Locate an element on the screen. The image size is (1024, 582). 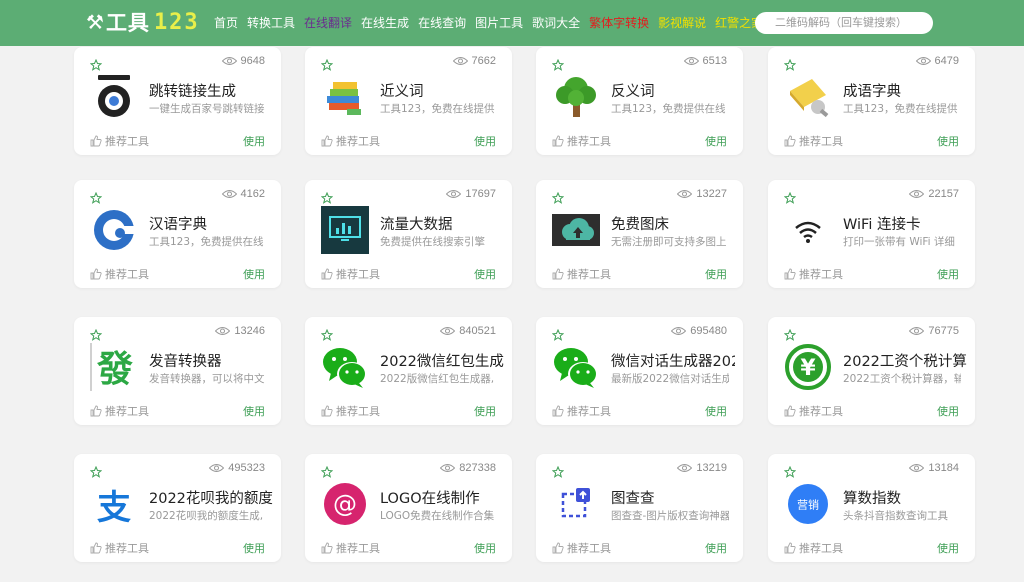
tool-card: 6479 成语字典 工具123，免费在线提供 推荐工具 使用 is located at coordinates (871, 101).